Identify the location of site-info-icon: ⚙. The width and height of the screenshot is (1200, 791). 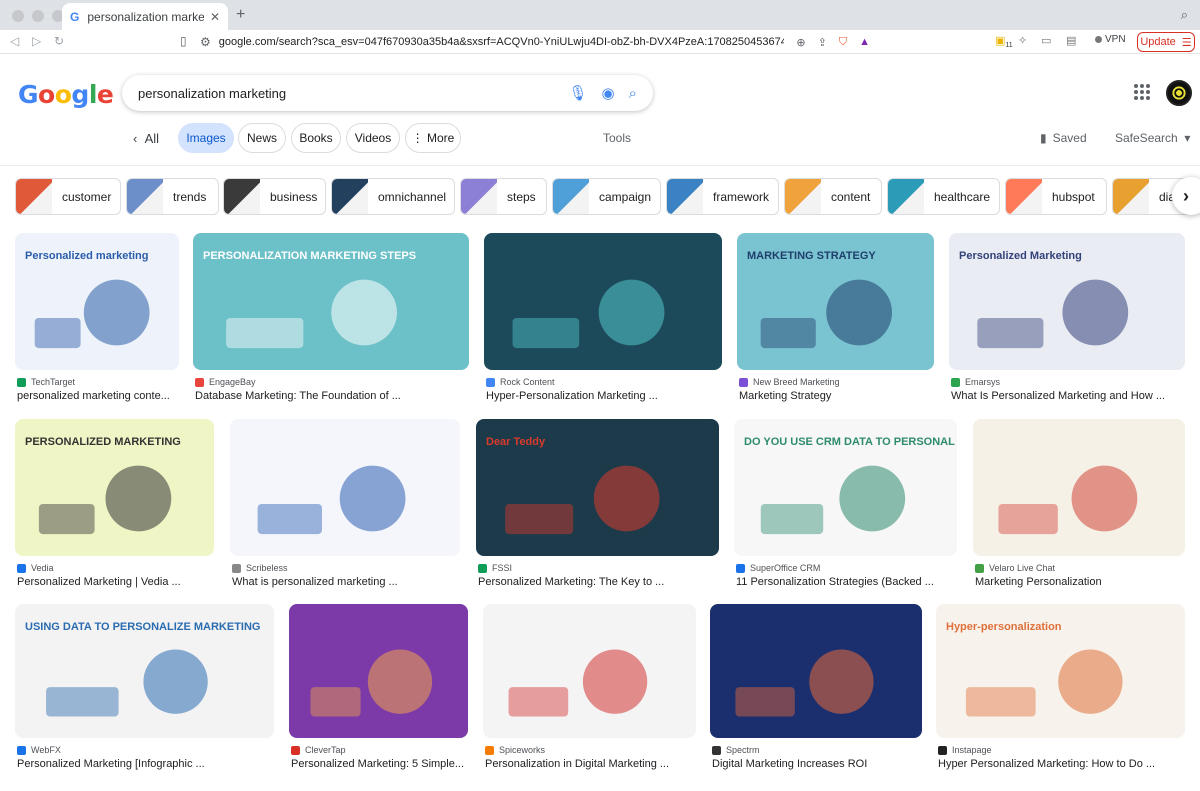
(205, 42).